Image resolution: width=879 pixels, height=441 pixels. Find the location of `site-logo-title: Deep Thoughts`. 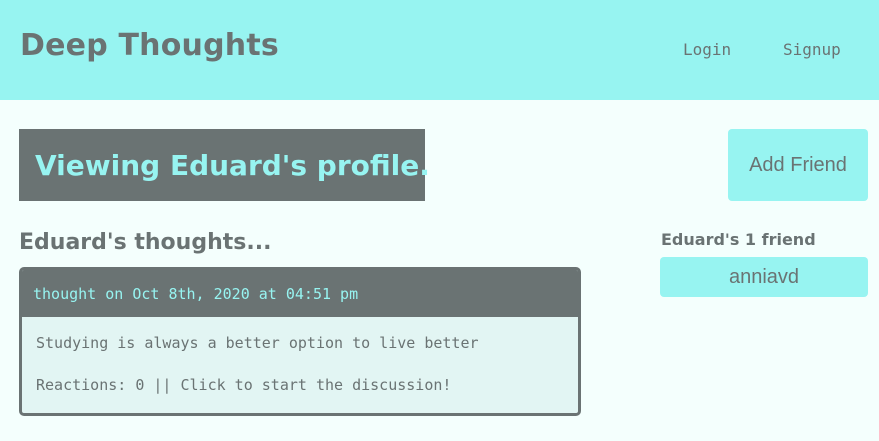

site-logo-title: Deep Thoughts is located at coordinates (149, 45).